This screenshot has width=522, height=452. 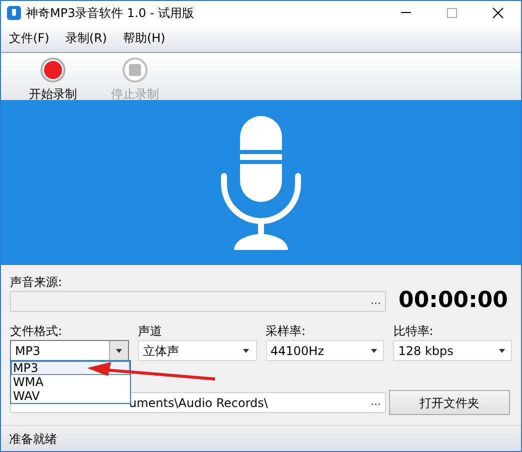 What do you see at coordinates (286, 330) in the screenshot?
I see `field-label: 采样率:` at bounding box center [286, 330].